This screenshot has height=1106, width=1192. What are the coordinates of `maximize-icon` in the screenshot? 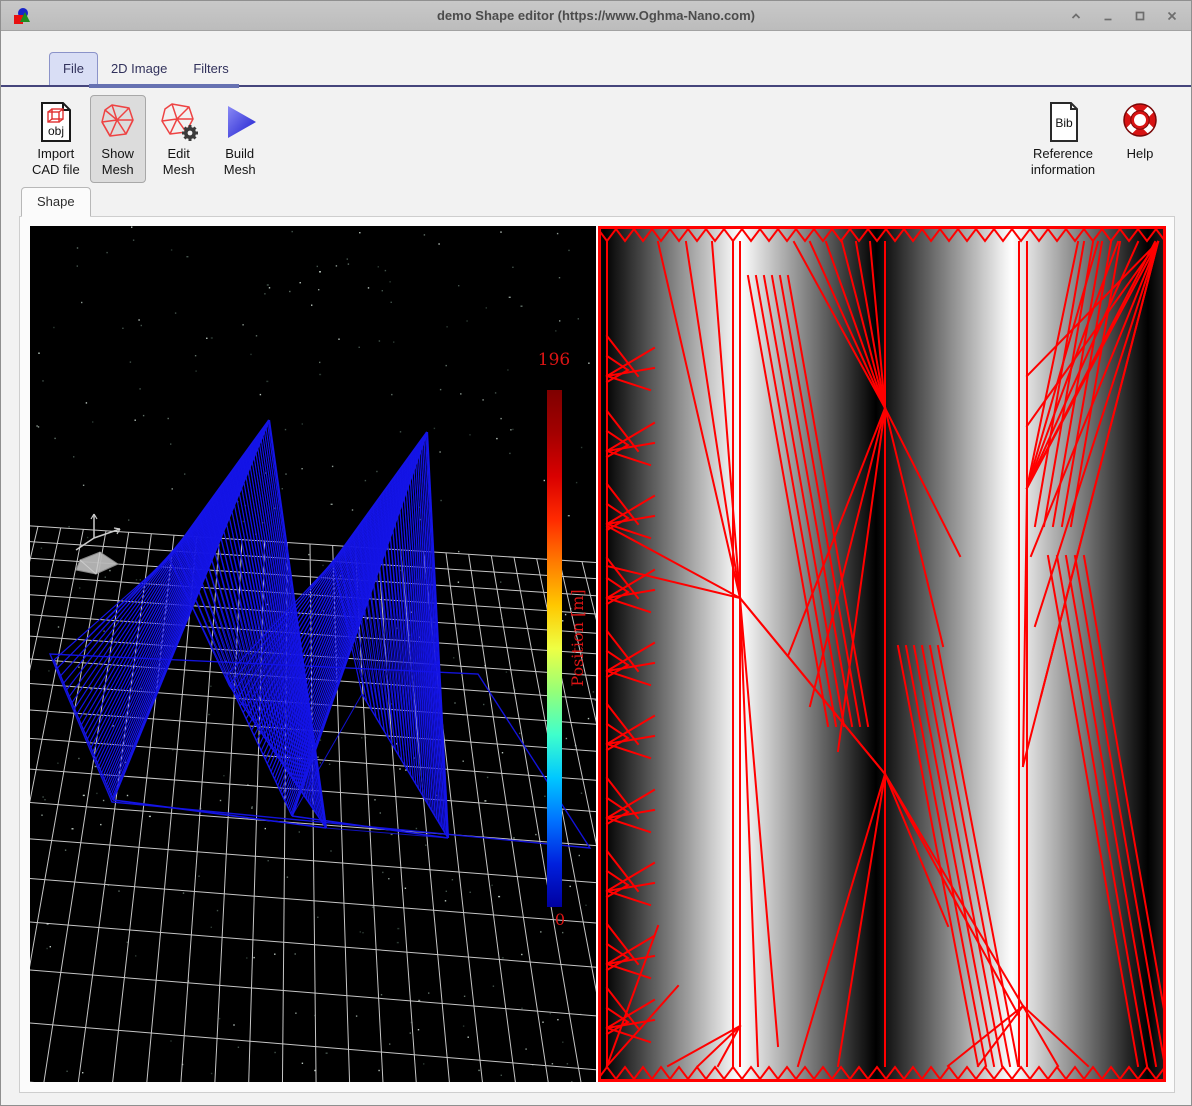 It's located at (1140, 16).